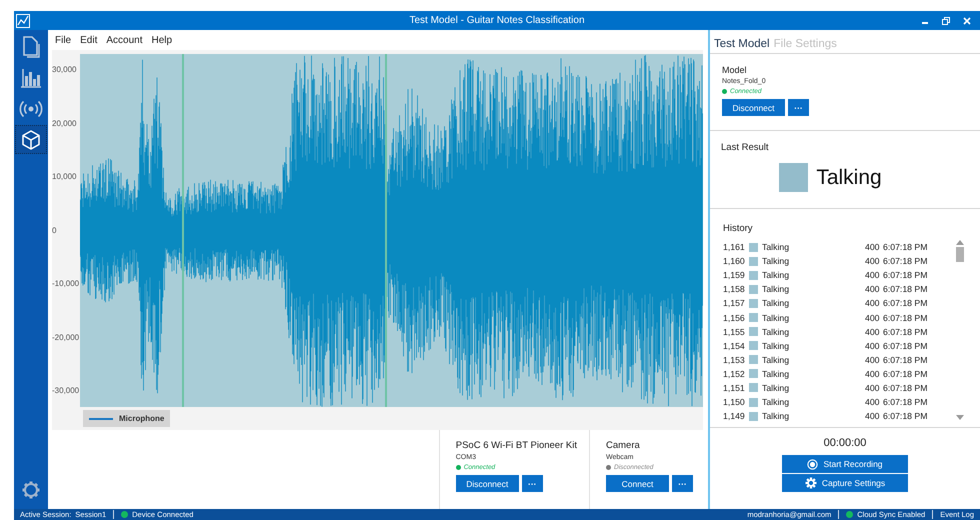 This screenshot has height=520, width=980. What do you see at coordinates (734, 247) in the screenshot?
I see `history-index: 1,161` at bounding box center [734, 247].